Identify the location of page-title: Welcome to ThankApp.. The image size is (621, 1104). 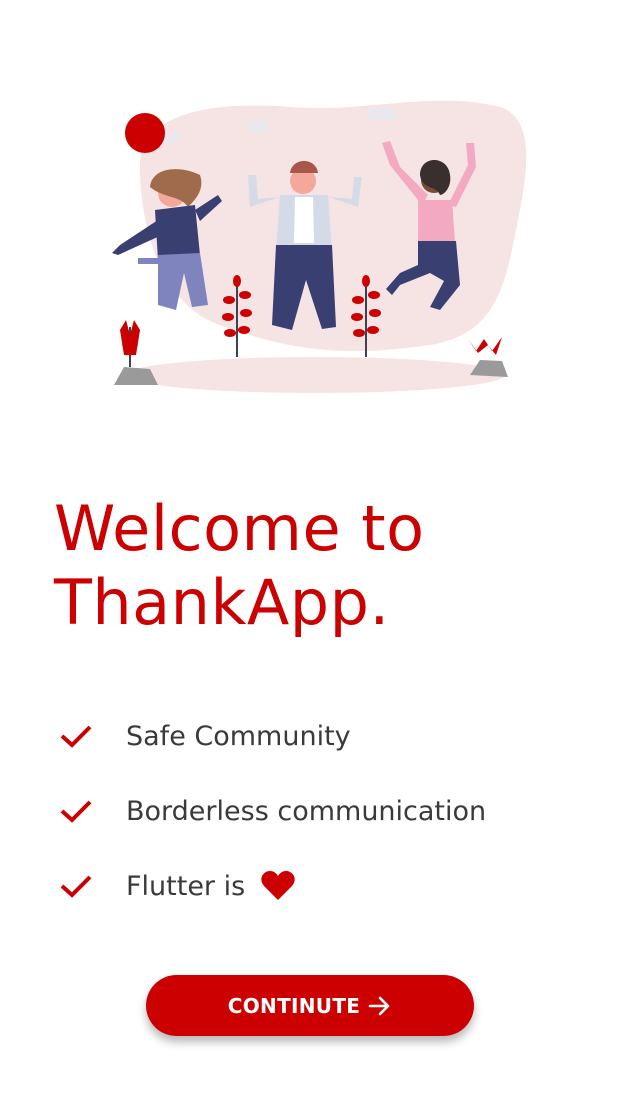
(239, 566).